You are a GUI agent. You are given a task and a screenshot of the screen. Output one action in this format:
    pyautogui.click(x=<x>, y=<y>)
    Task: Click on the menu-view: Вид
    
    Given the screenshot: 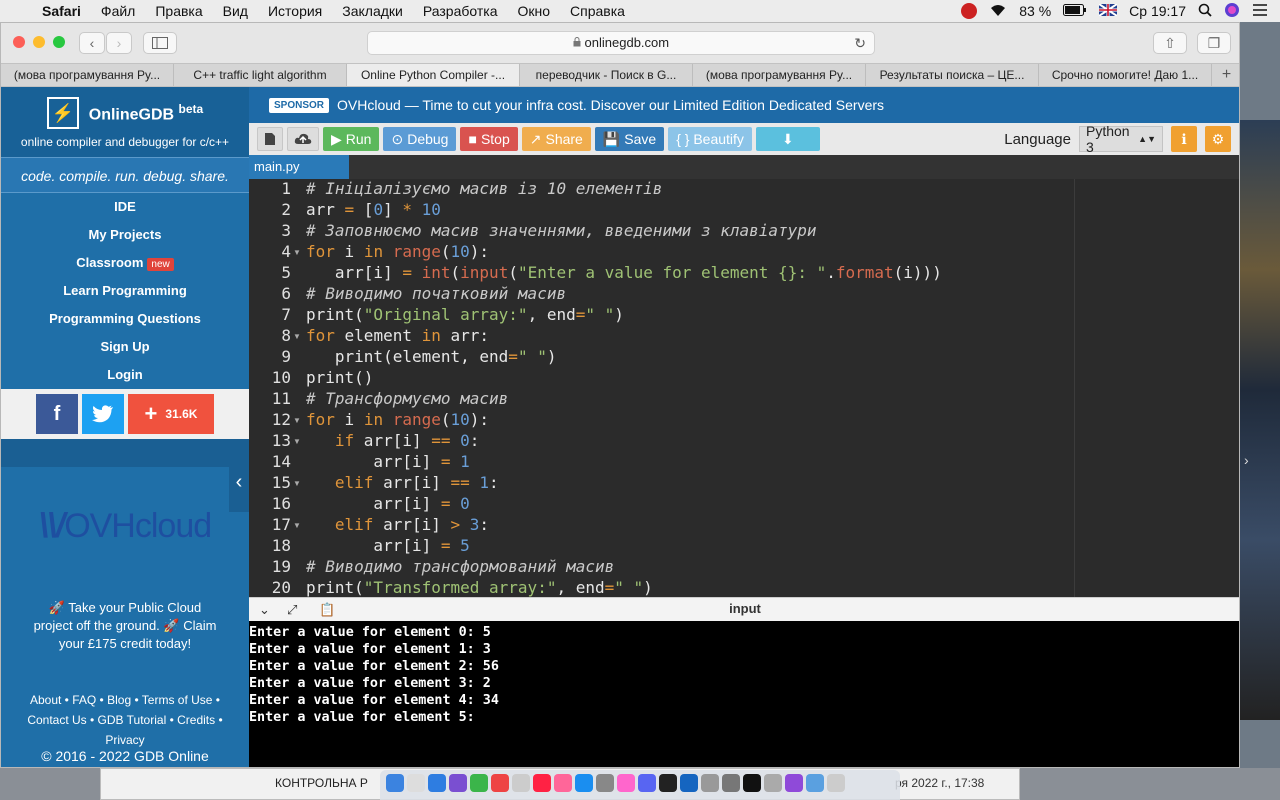 What is the action you would take?
    pyautogui.click(x=235, y=11)
    